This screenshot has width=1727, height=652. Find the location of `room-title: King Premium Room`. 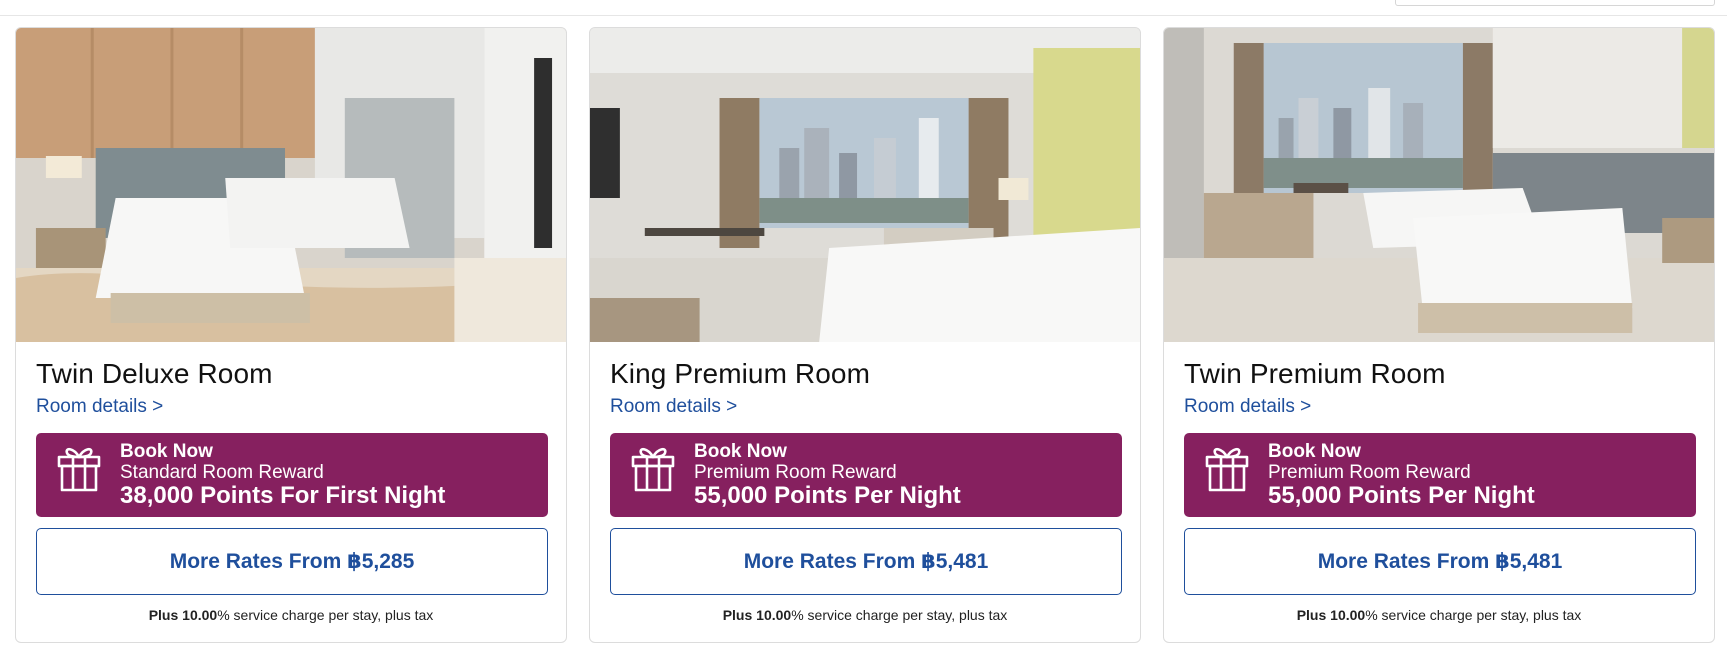

room-title: King Premium Room is located at coordinates (740, 373).